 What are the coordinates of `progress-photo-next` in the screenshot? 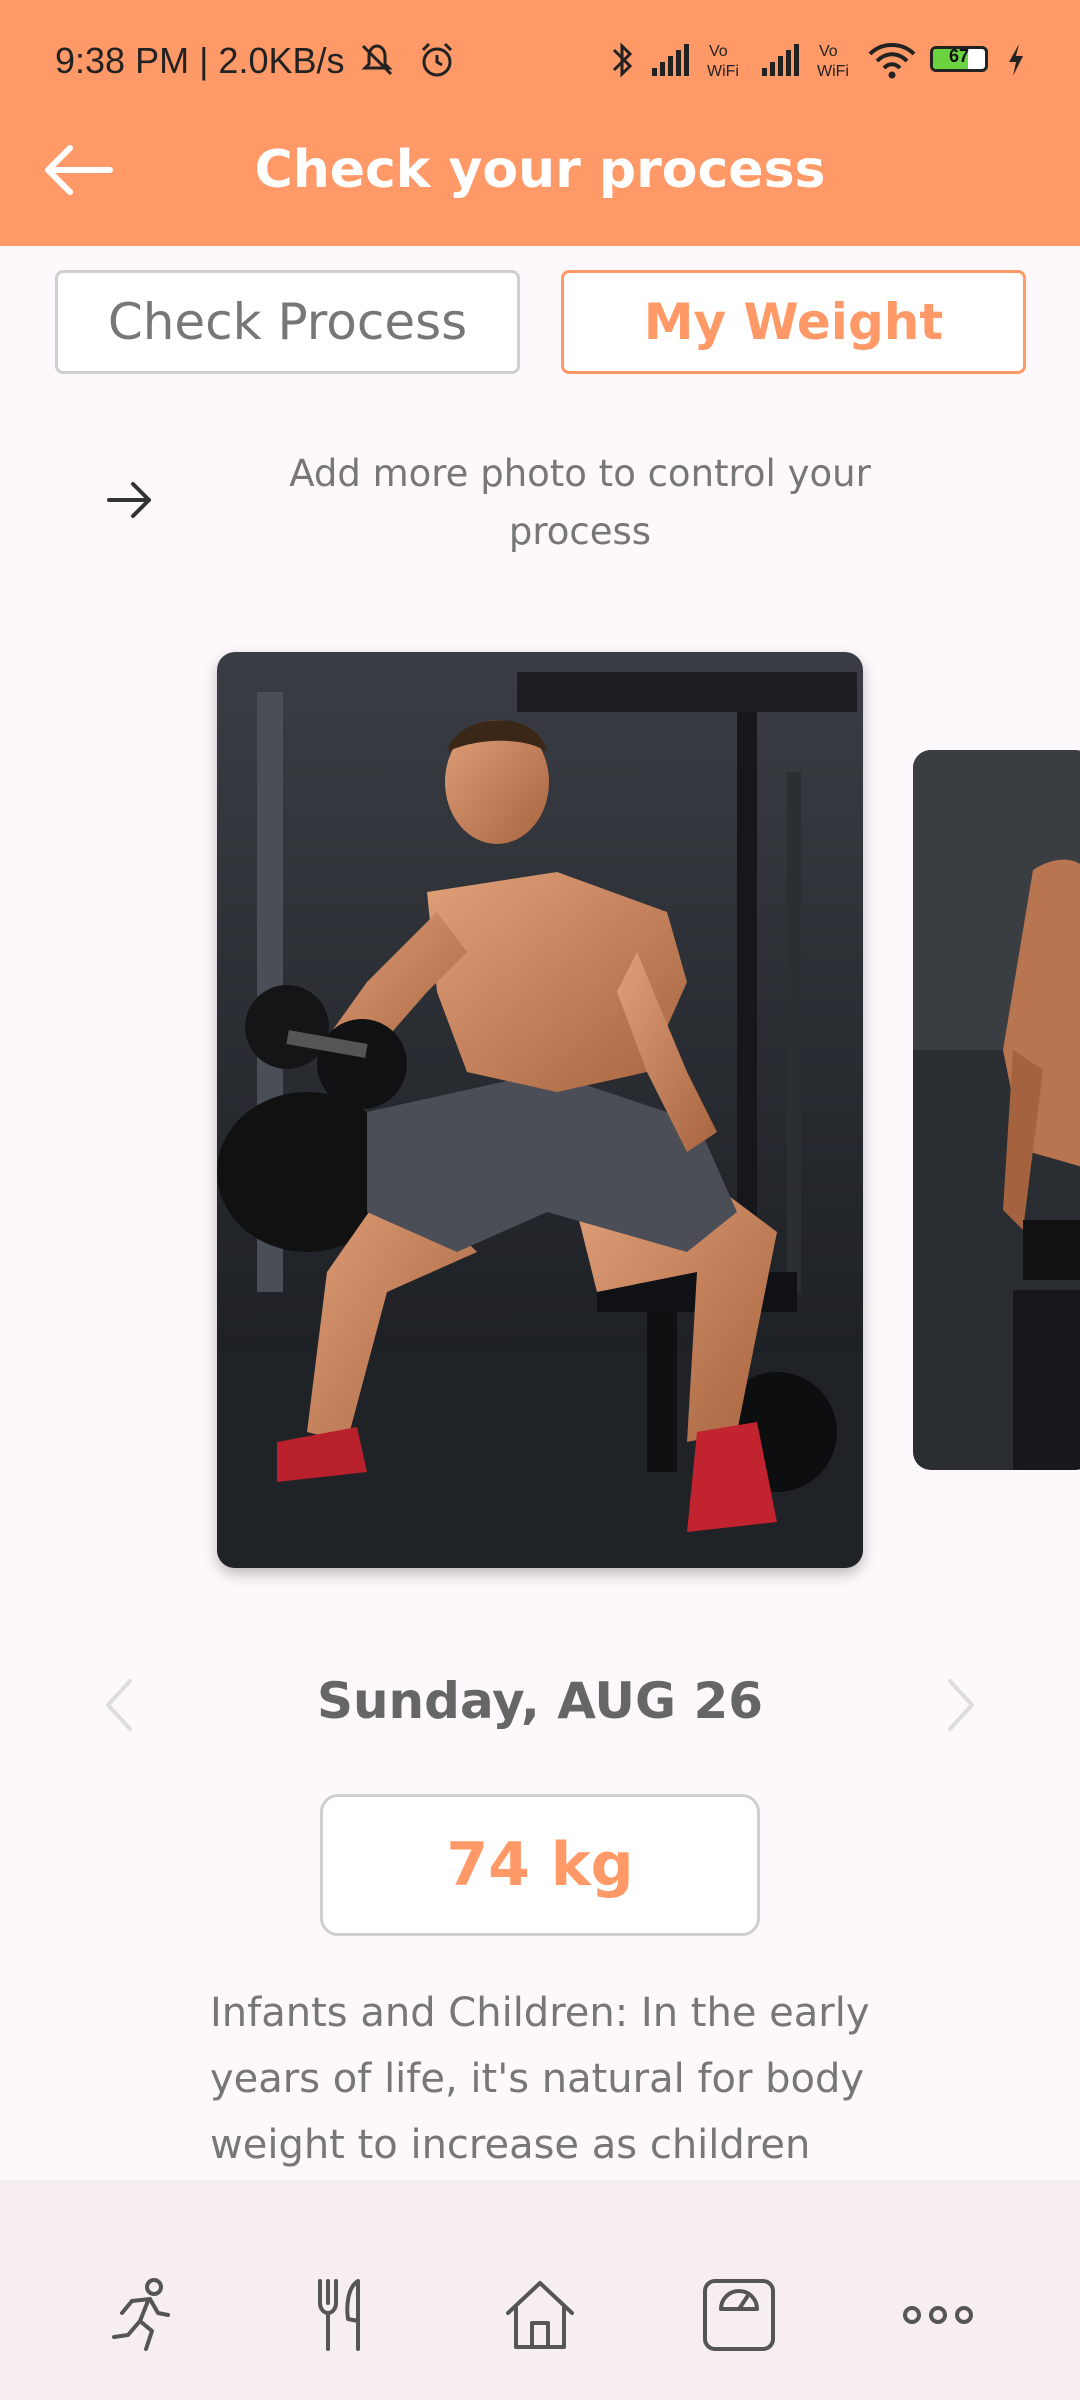 It's located at (996, 1110).